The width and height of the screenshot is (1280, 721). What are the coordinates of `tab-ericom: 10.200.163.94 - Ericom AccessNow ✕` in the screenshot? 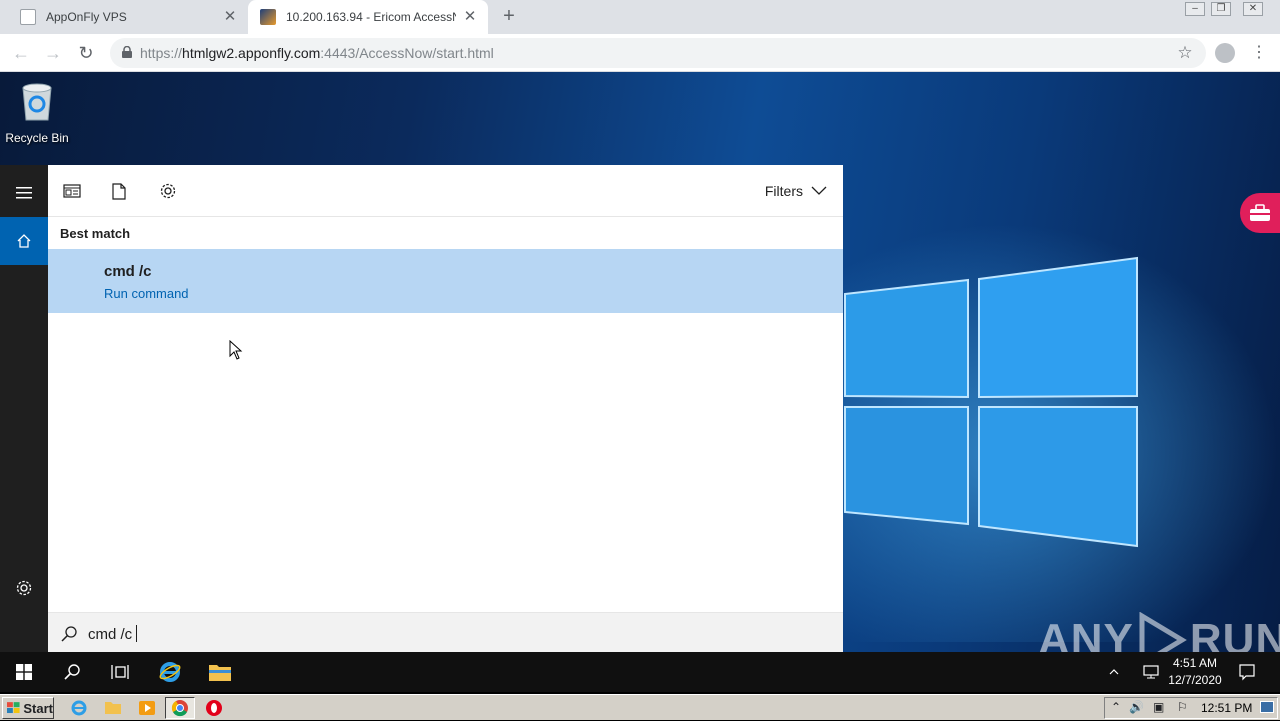 It's located at (368, 17).